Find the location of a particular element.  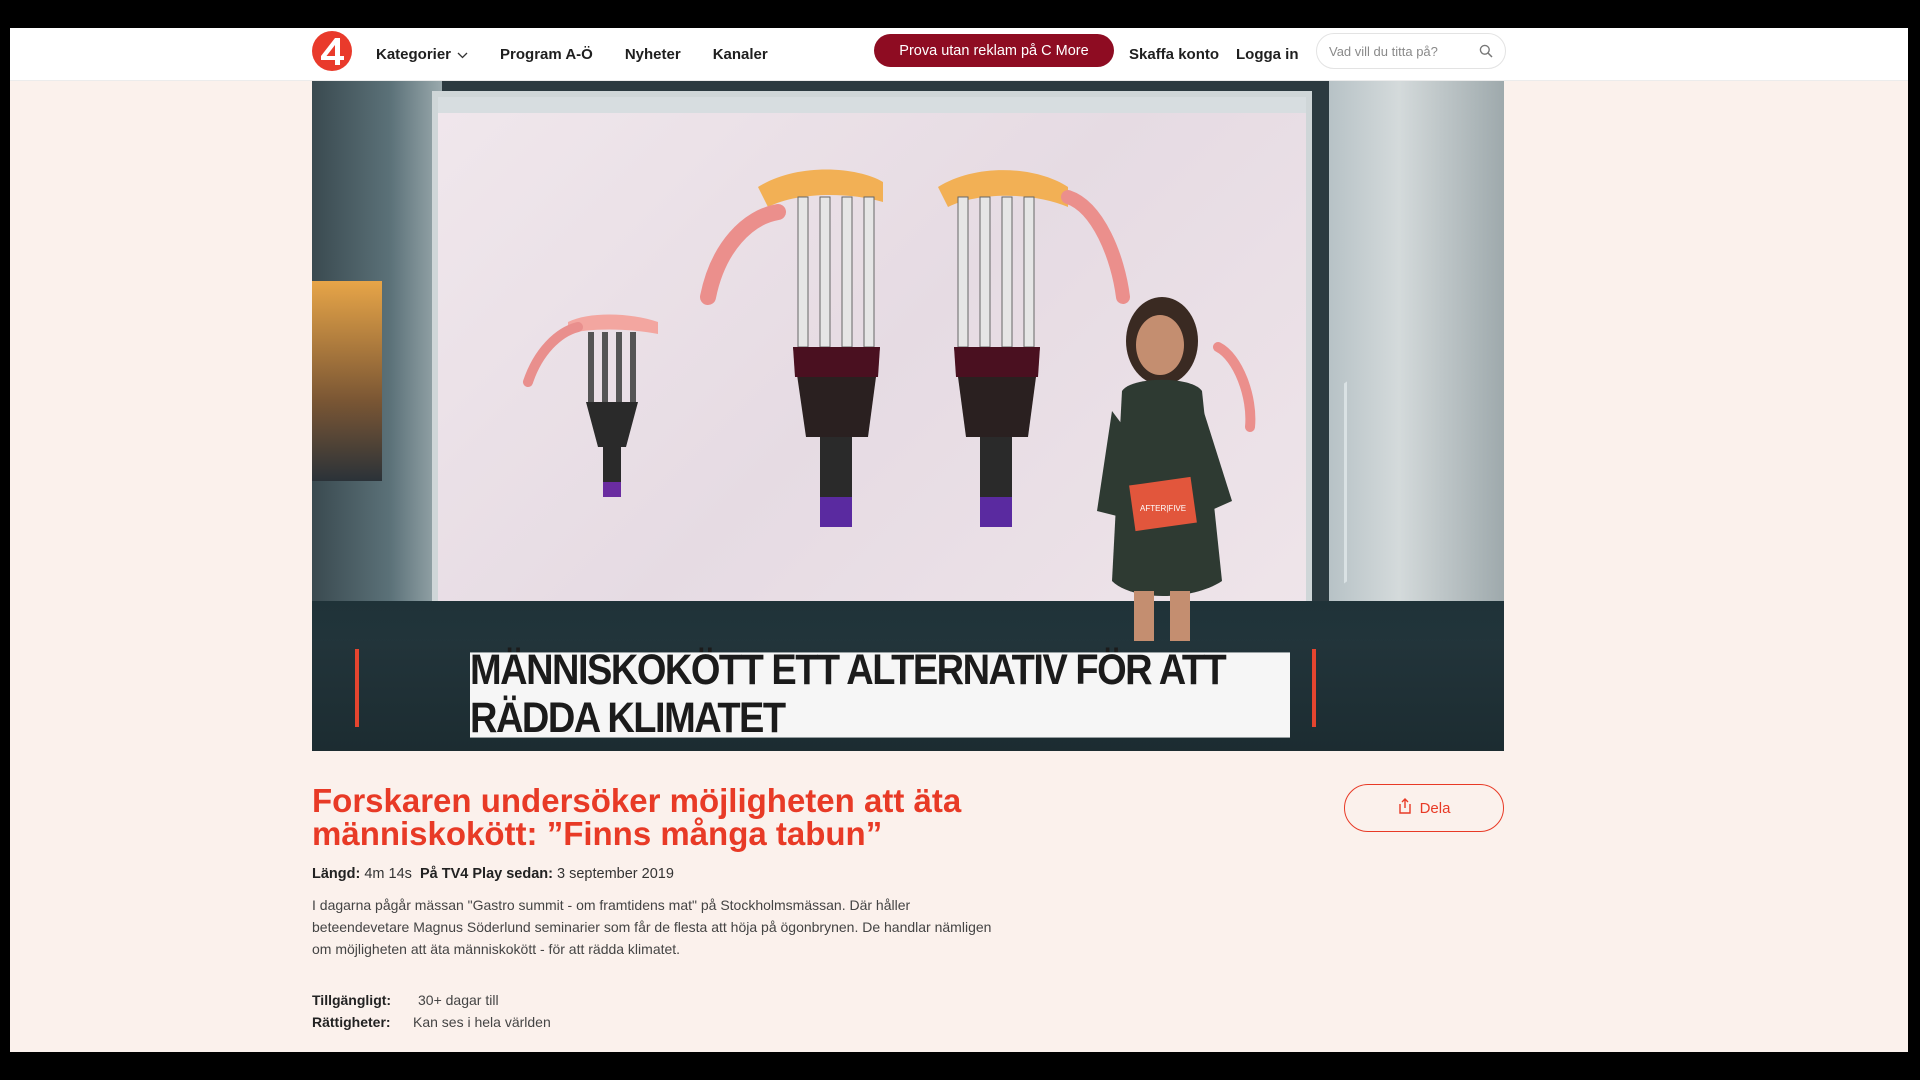

nav-item-kategorier: Kategorier is located at coordinates (422, 54).